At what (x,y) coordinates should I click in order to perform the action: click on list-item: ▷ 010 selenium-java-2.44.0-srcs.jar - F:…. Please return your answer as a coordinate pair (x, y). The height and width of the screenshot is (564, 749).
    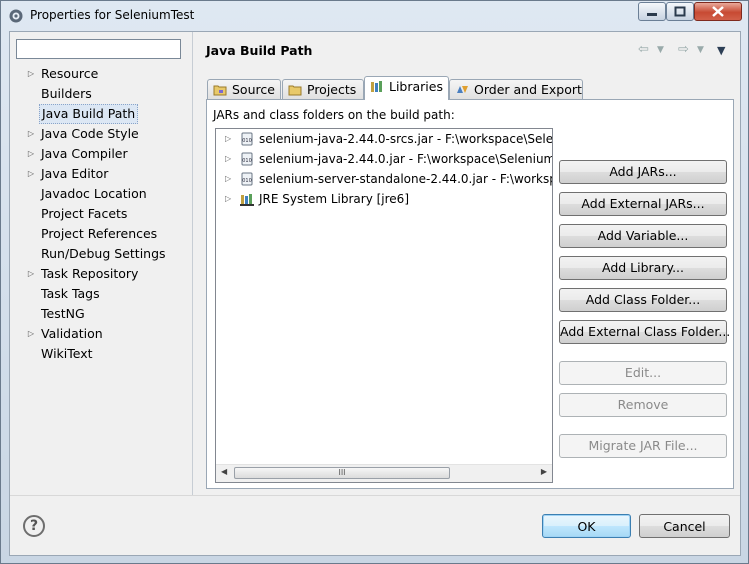
    Looking at the image, I should click on (384, 139).